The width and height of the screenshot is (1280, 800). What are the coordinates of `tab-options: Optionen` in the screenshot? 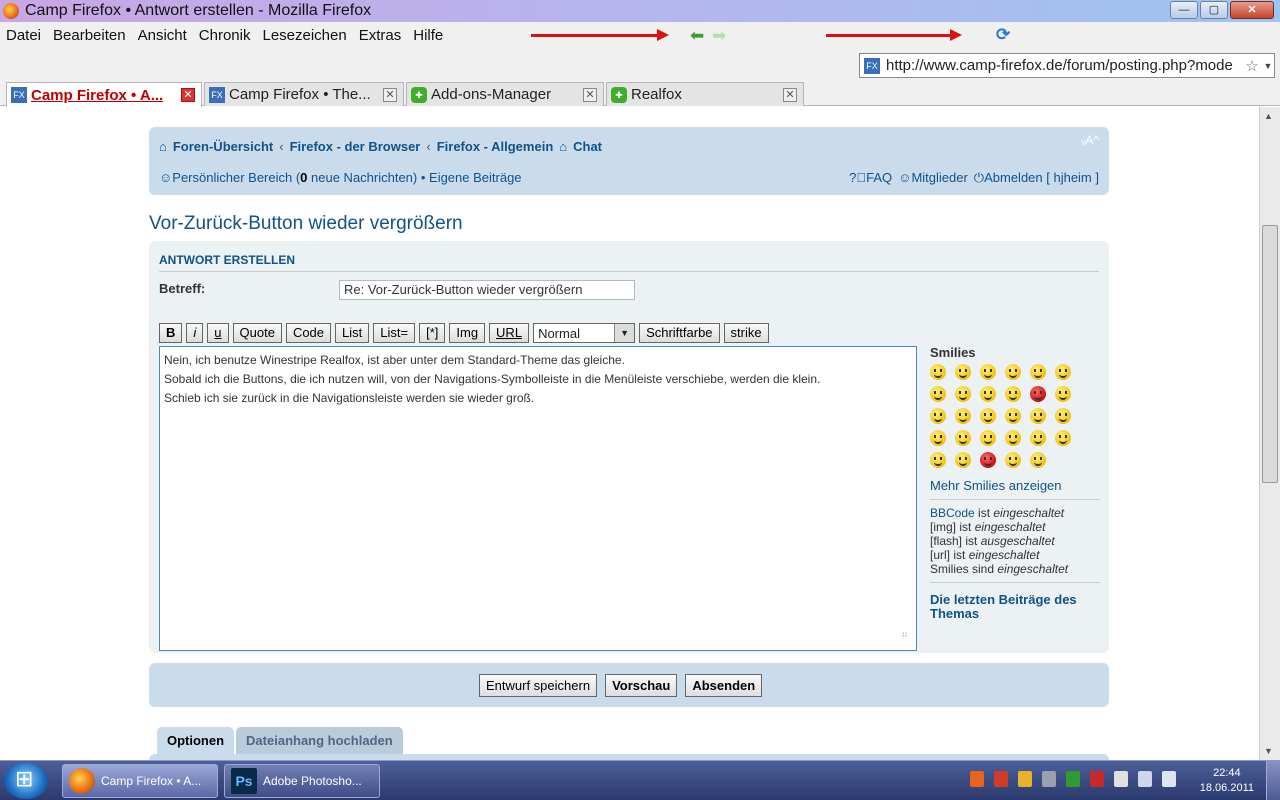 It's located at (196, 740).